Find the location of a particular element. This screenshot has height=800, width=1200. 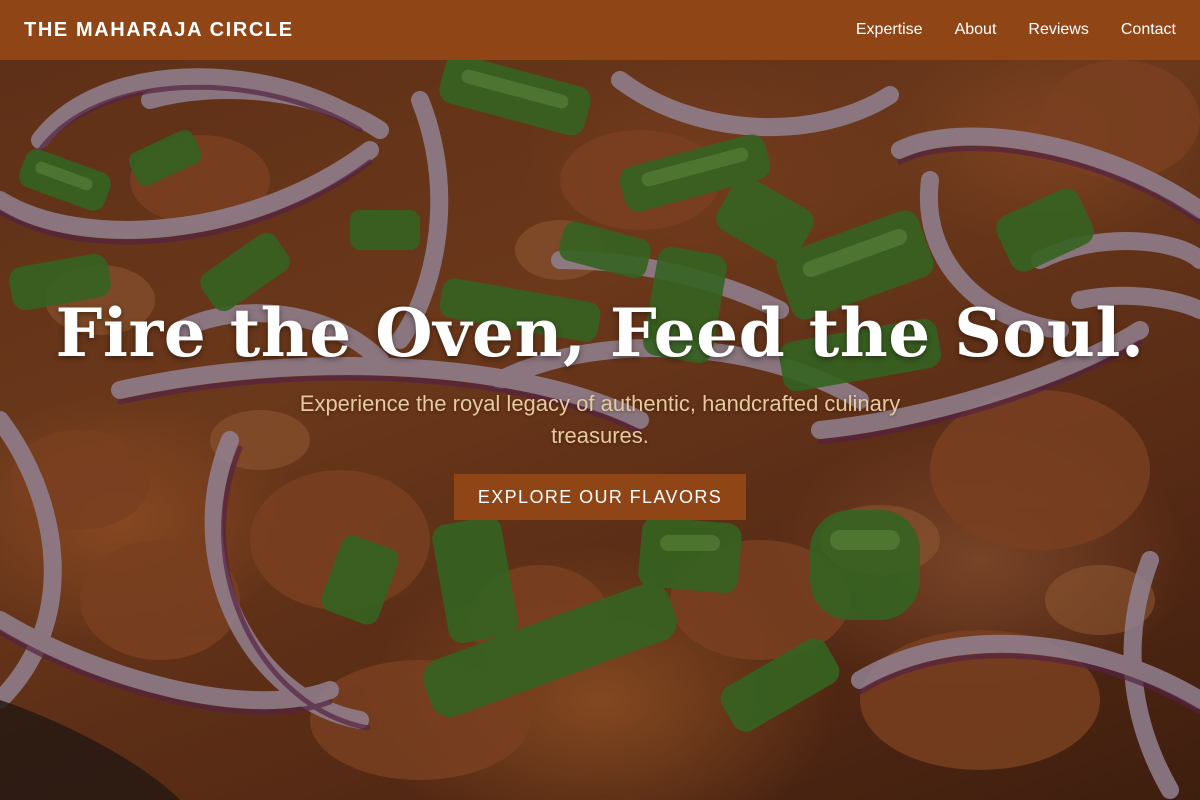

nav-link-about: About is located at coordinates (976, 30).